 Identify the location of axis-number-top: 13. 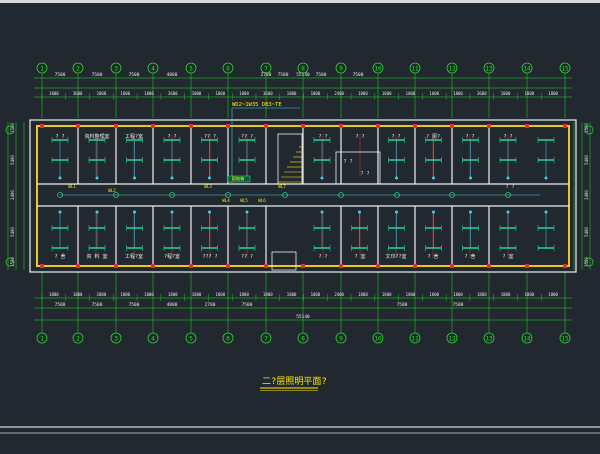
(489, 69).